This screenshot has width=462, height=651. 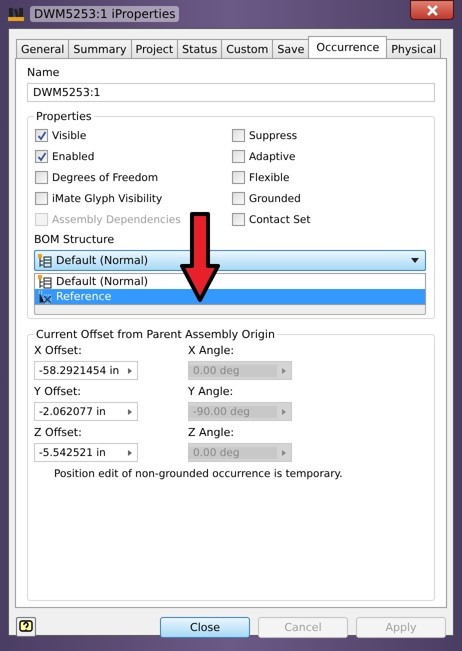 What do you see at coordinates (199, 48) in the screenshot?
I see `tab: Status` at bounding box center [199, 48].